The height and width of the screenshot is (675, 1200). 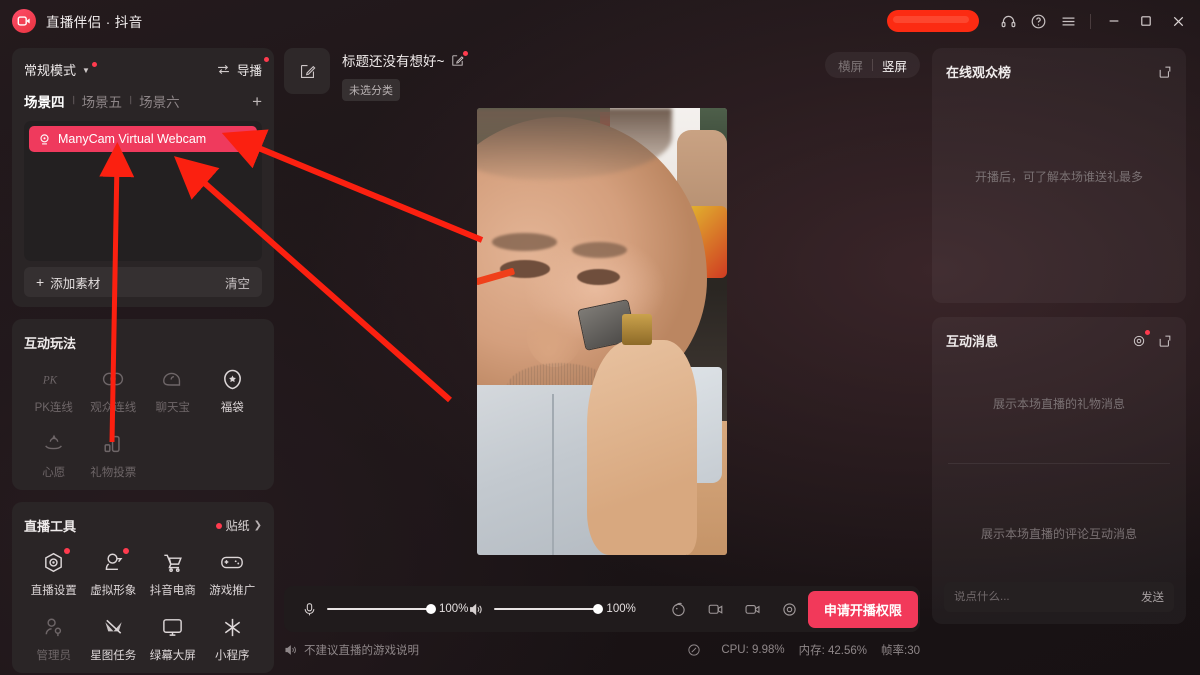 What do you see at coordinates (114, 390) in the screenshot?
I see `tool-audience-link: 观众连线` at bounding box center [114, 390].